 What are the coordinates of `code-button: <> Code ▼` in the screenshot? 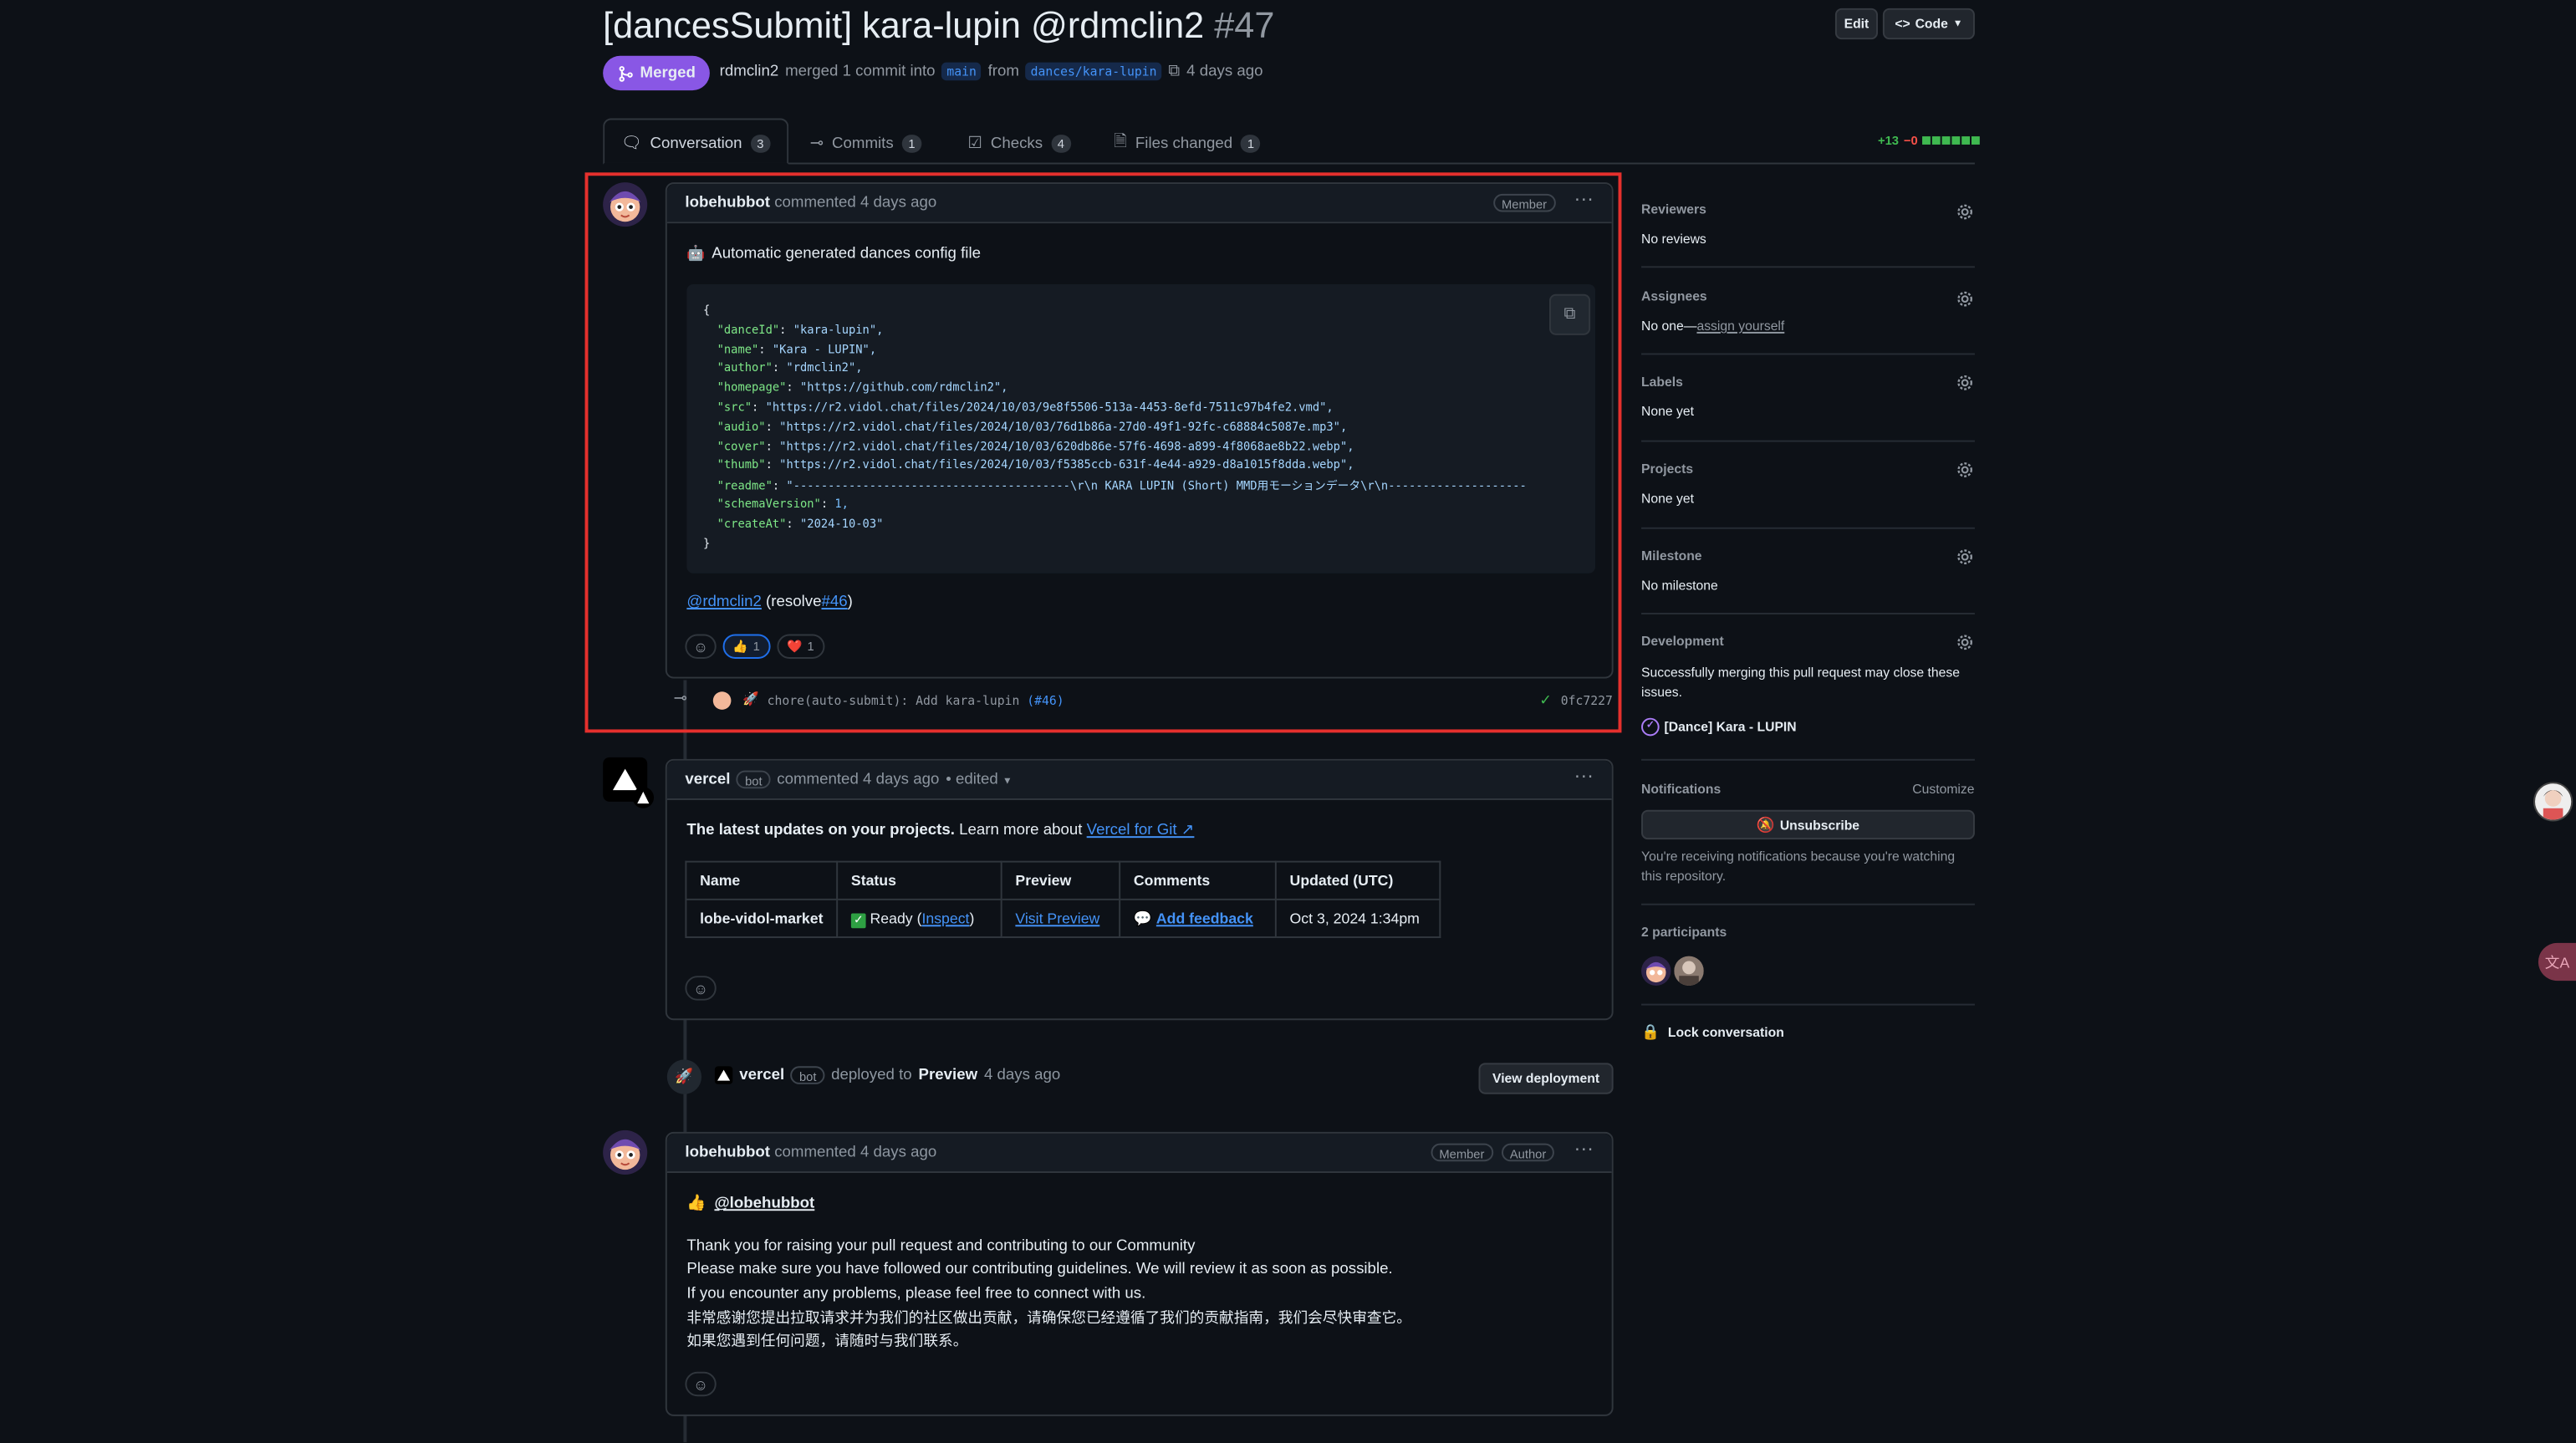 It's located at (1929, 24).